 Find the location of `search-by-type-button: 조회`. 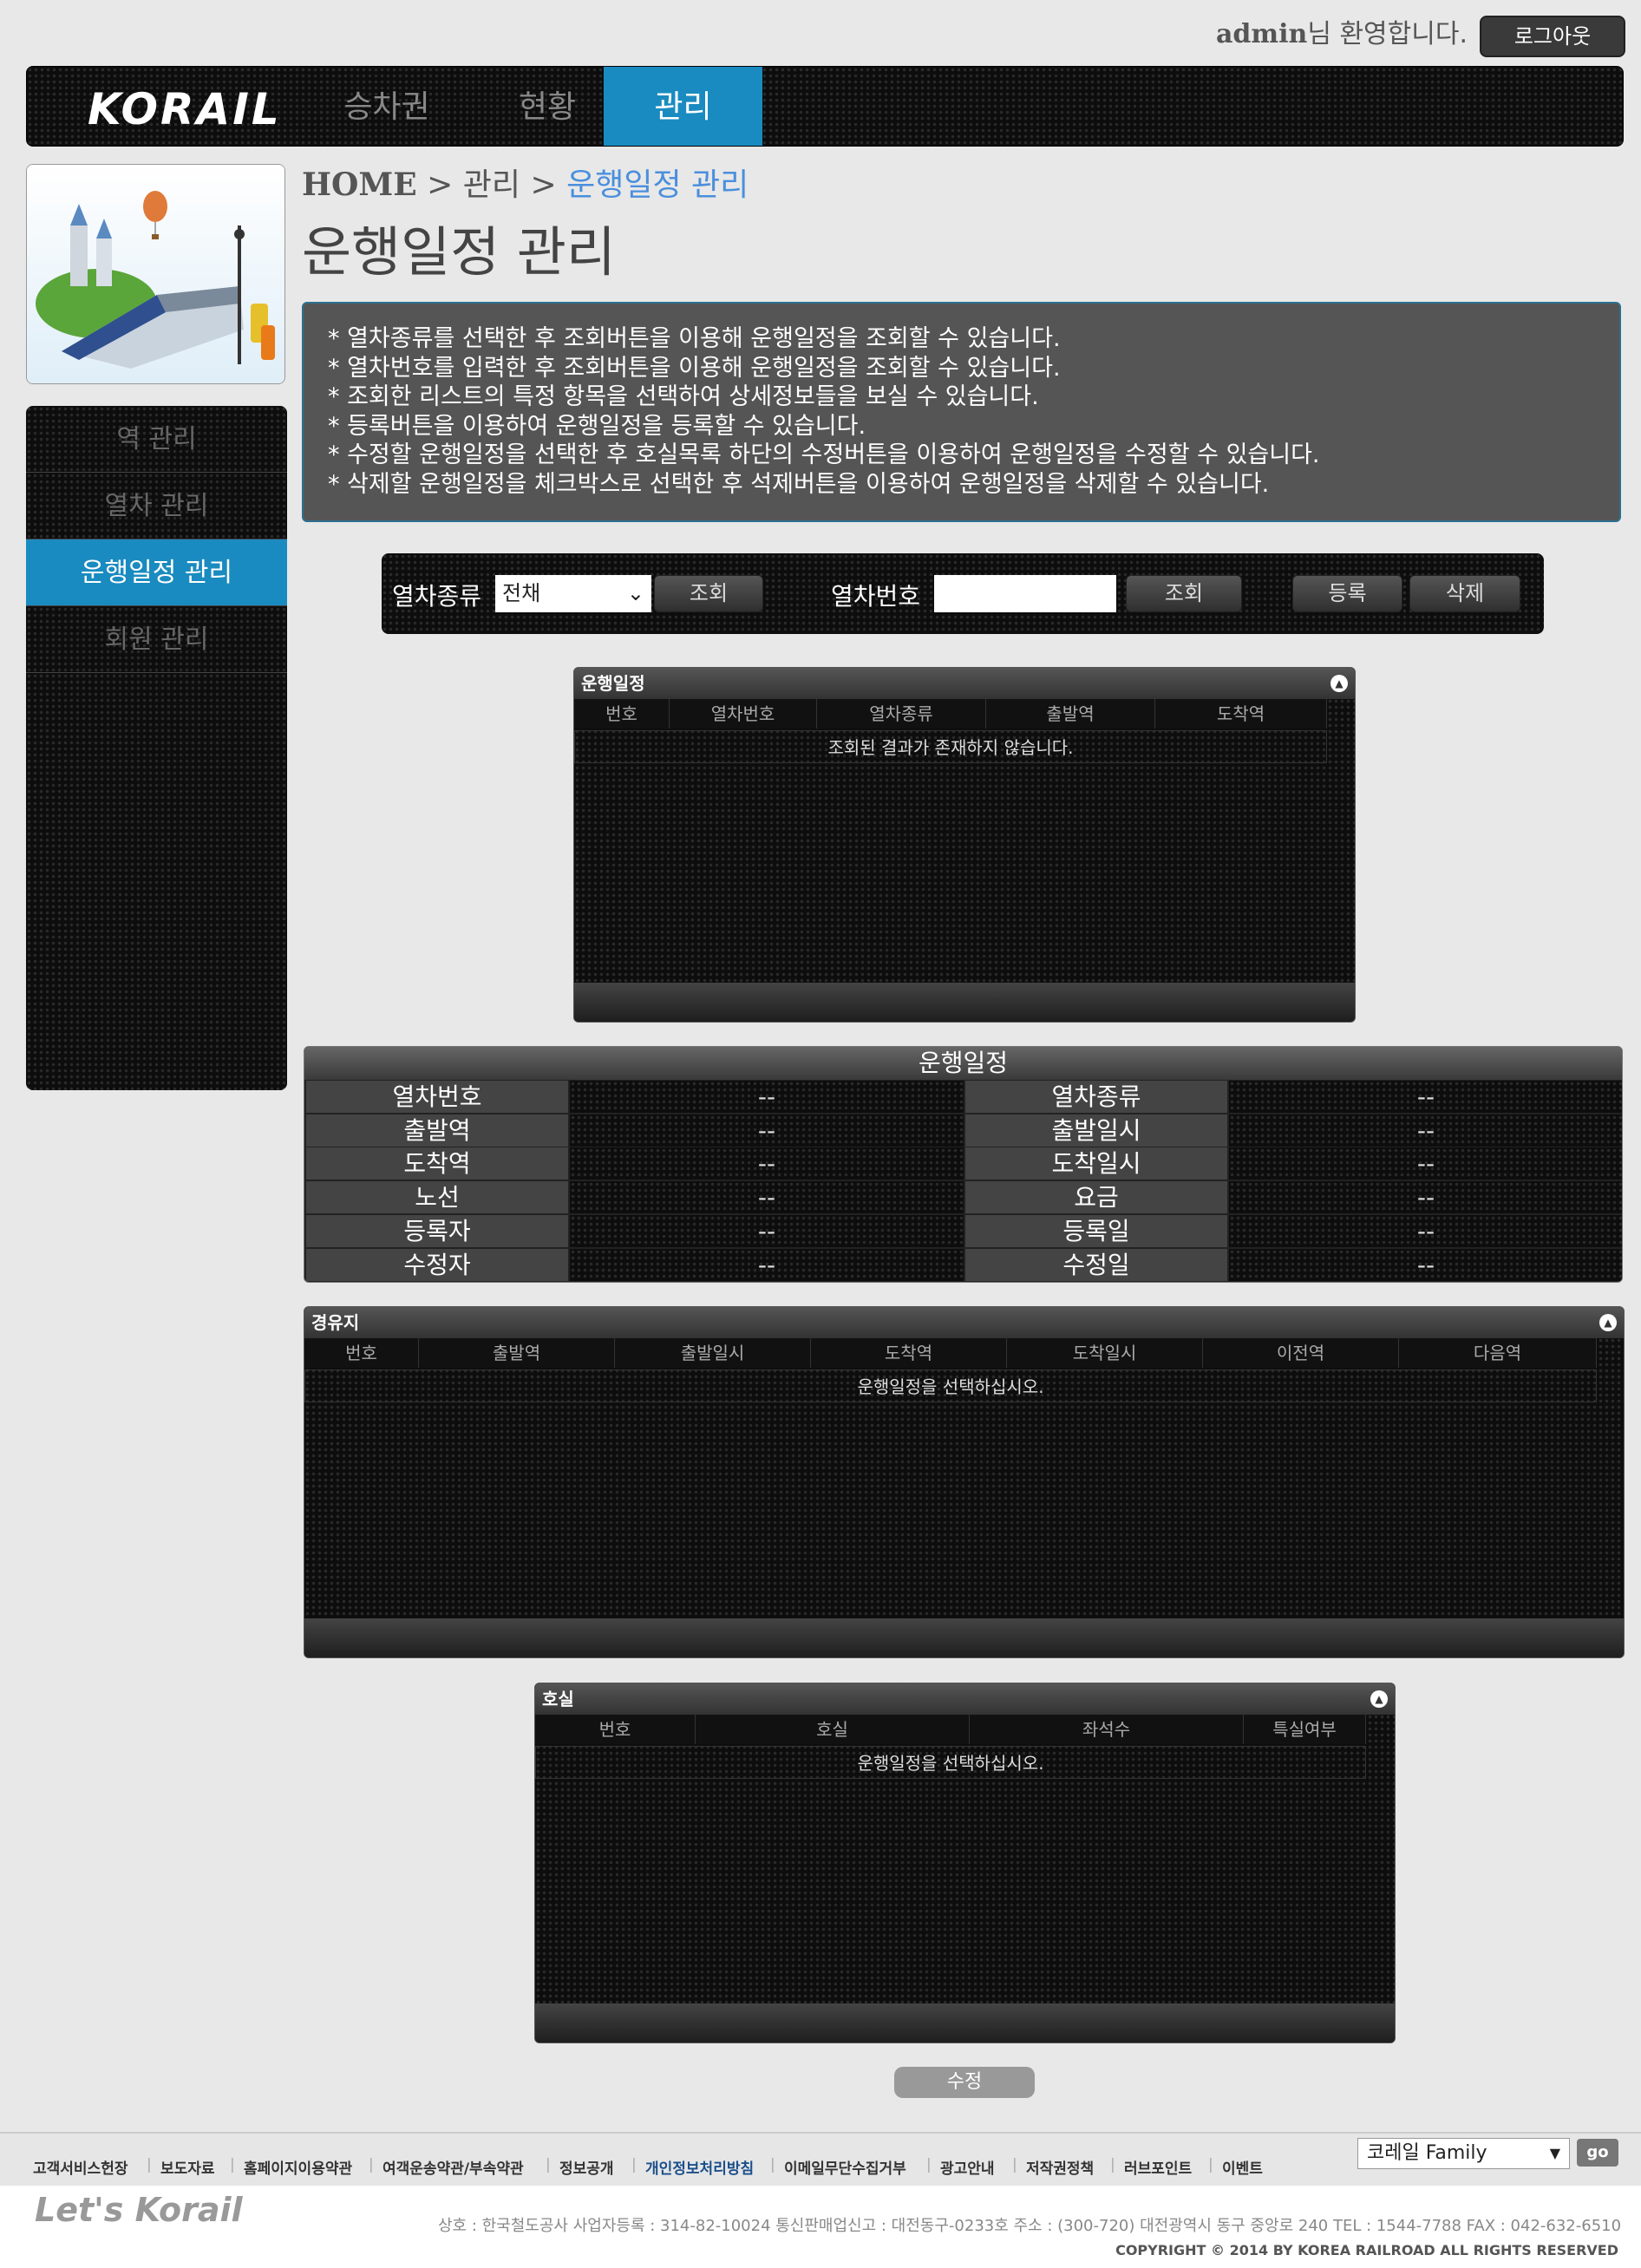

search-by-type-button: 조회 is located at coordinates (708, 593).